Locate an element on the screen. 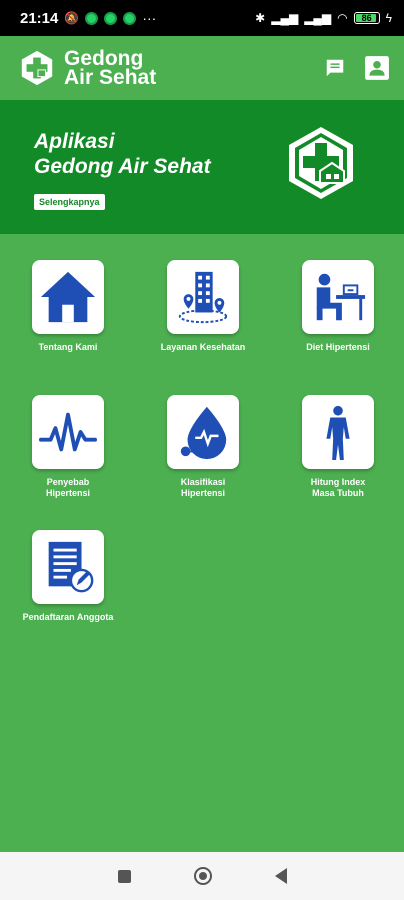  city-location-icon is located at coordinates (203, 297).